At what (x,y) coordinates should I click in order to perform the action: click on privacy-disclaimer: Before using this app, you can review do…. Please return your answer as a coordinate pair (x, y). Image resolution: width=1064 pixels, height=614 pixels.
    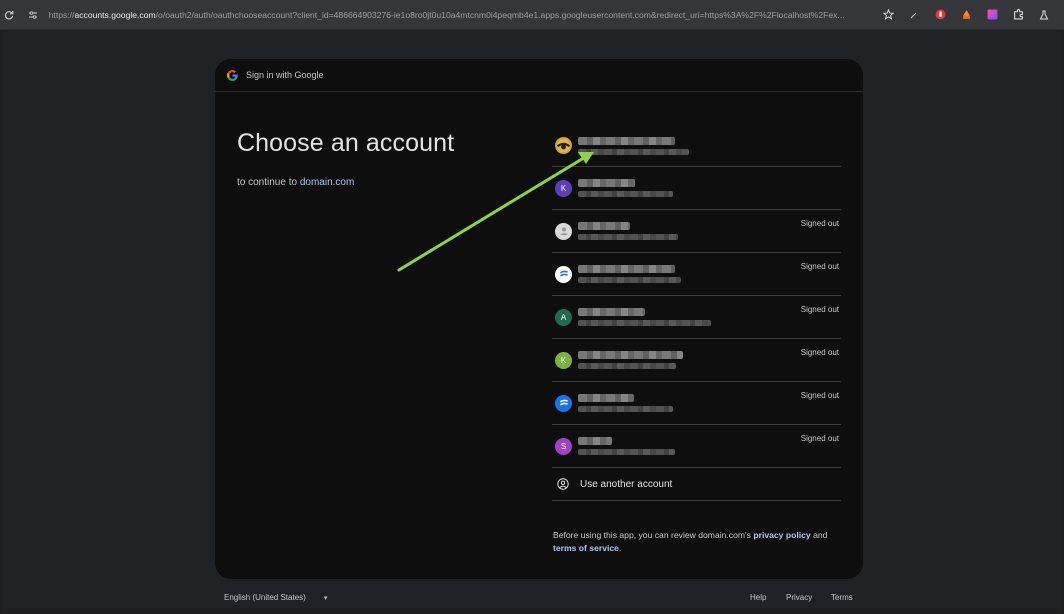
    Looking at the image, I should click on (703, 542).